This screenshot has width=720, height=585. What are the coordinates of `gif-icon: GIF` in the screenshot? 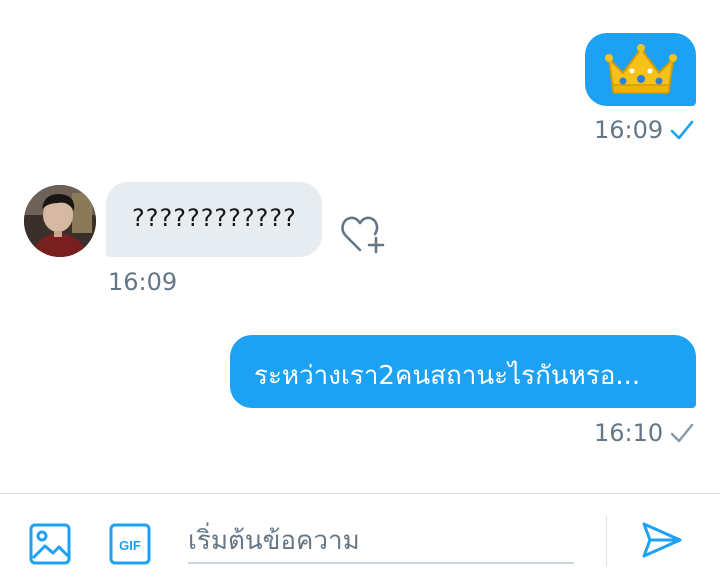 It's located at (130, 544).